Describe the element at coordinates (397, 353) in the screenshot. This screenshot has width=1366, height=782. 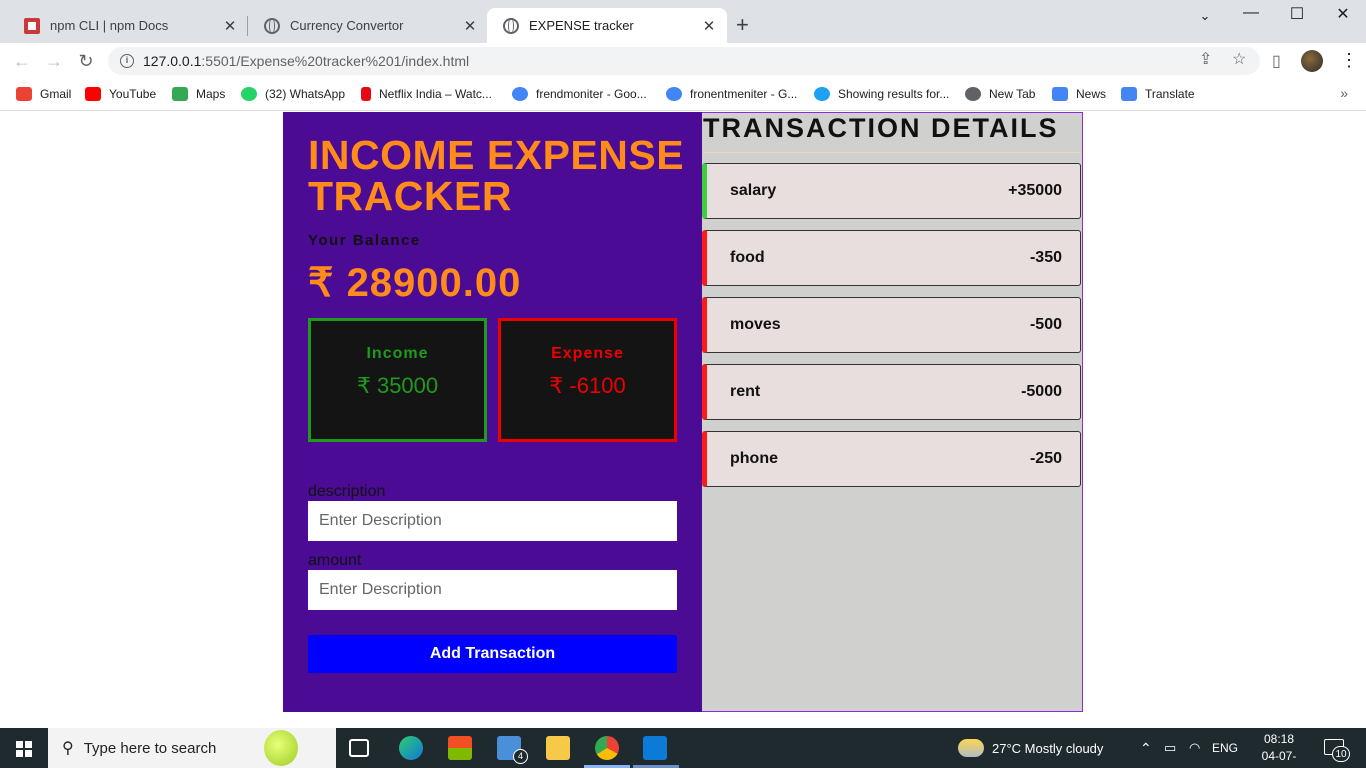
I see `income-label: Income` at that location.